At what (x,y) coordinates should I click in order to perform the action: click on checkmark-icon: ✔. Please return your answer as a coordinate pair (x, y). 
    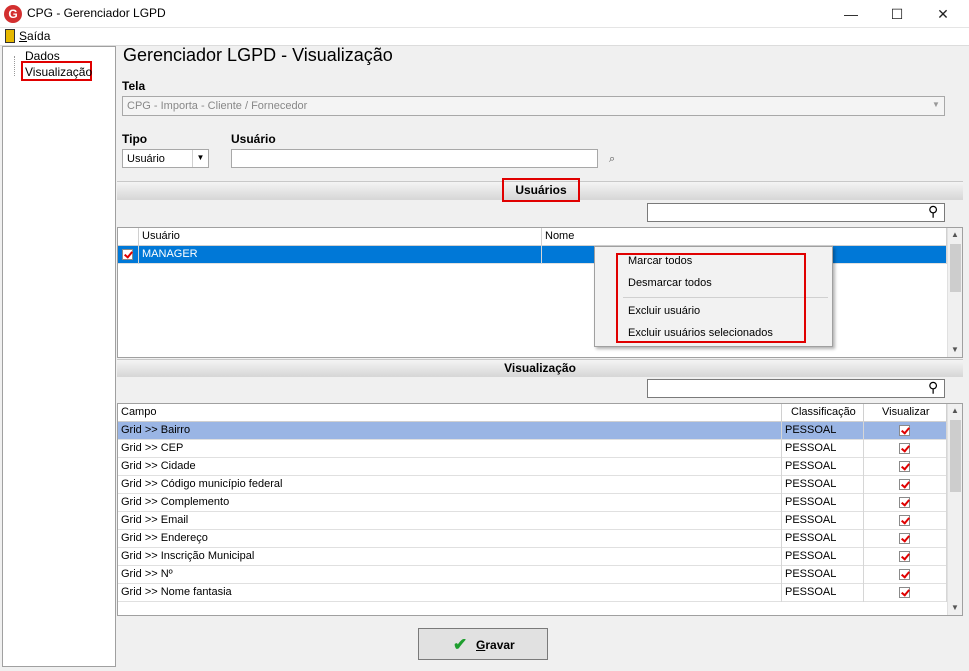
    Looking at the image, I should click on (460, 644).